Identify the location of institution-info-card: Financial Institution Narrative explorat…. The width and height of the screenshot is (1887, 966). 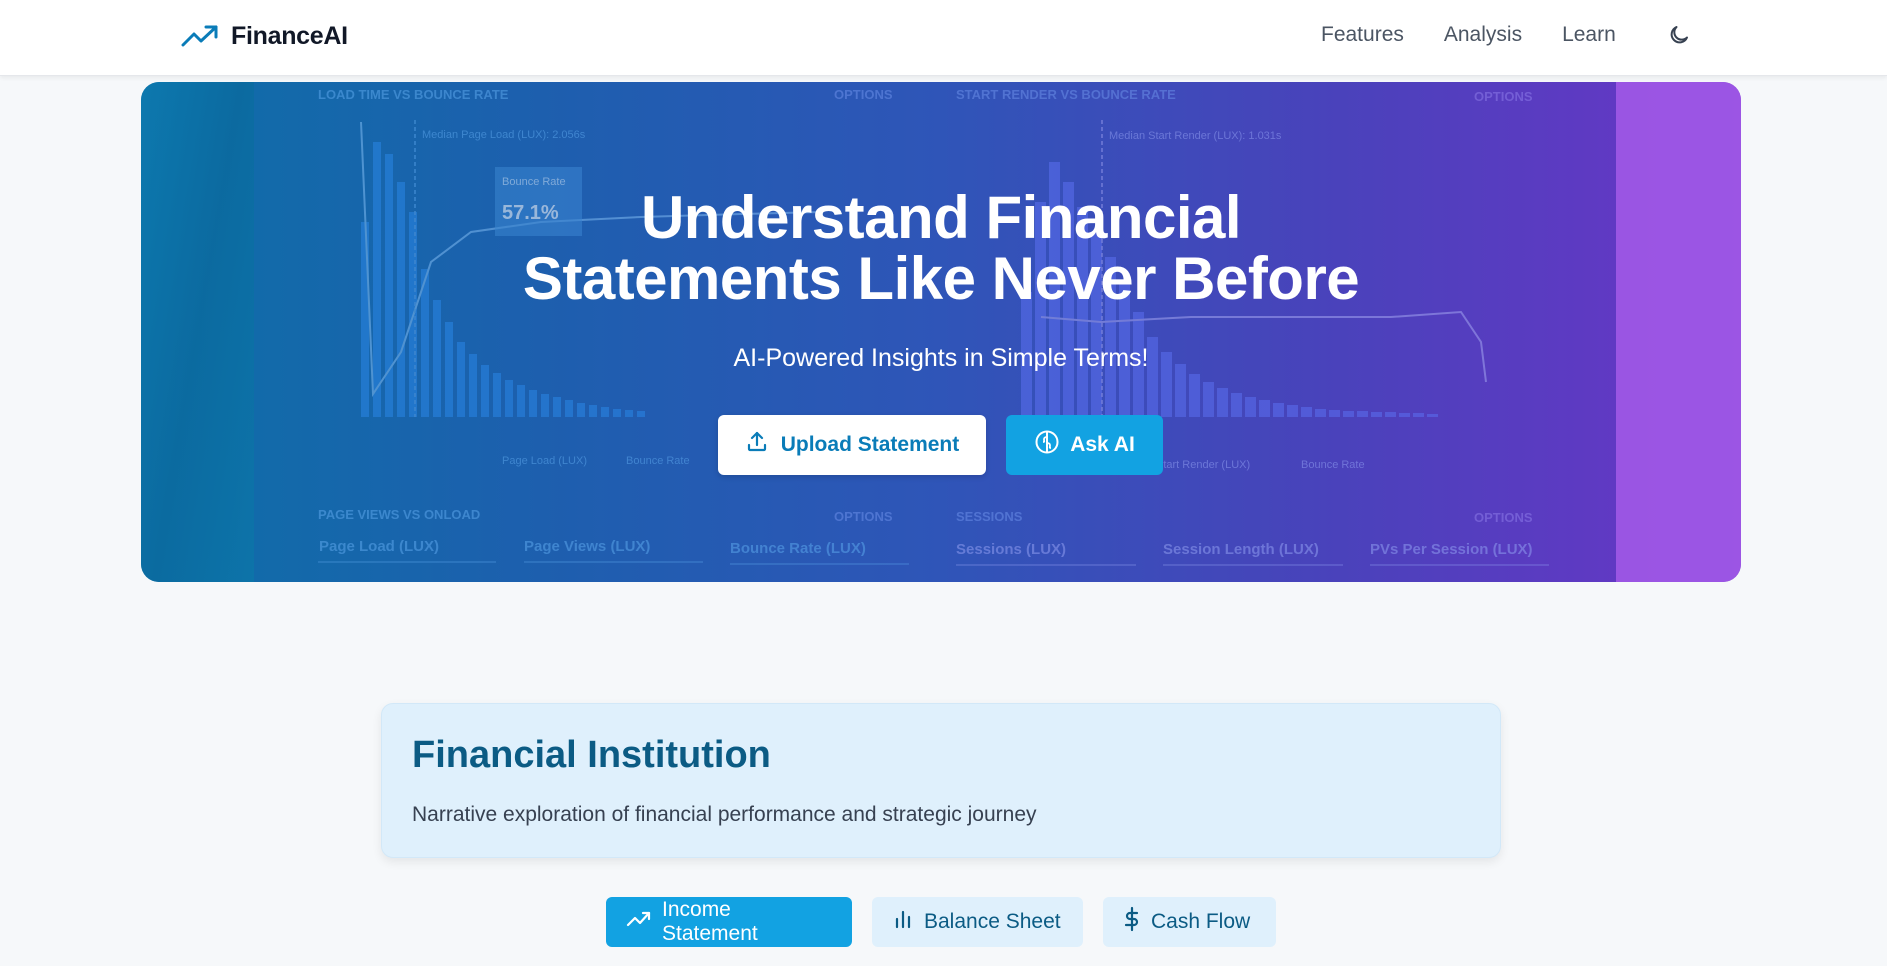
(941, 780).